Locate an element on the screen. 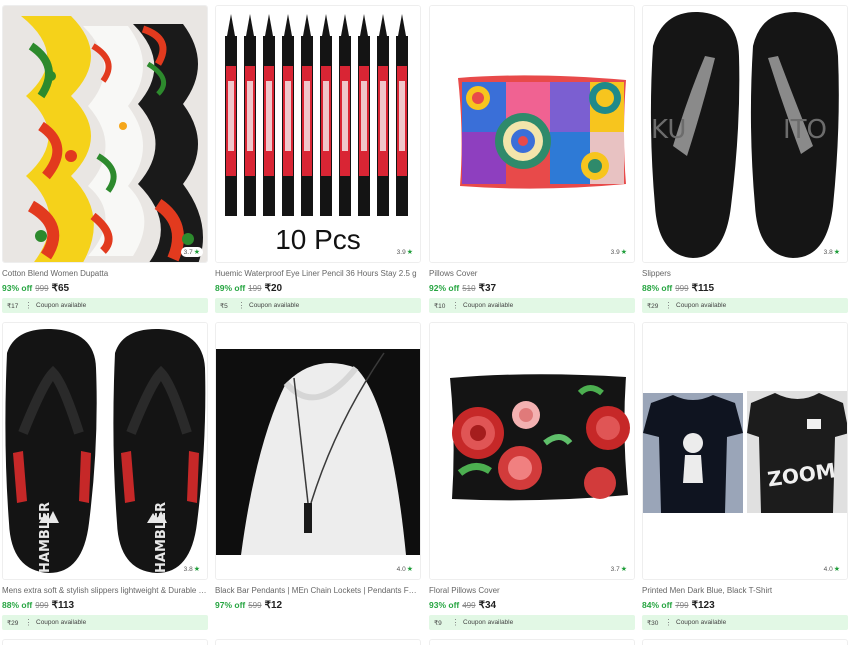 This screenshot has width=856, height=645. product-title: Slippers is located at coordinates (745, 274).